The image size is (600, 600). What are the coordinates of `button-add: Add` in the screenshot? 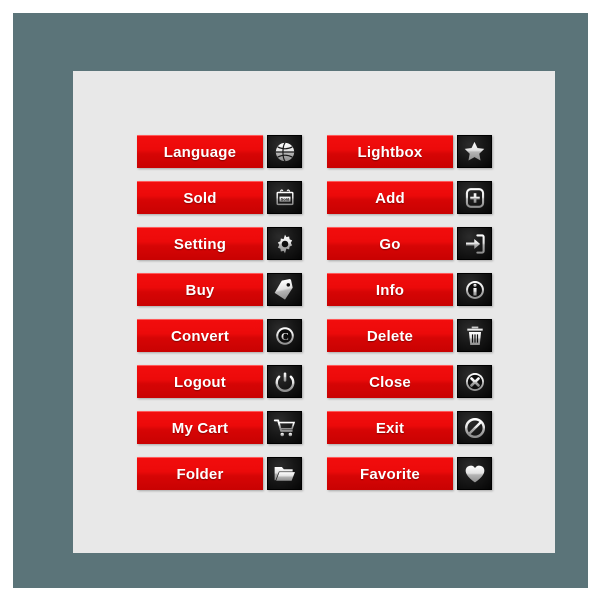 It's located at (409, 197).